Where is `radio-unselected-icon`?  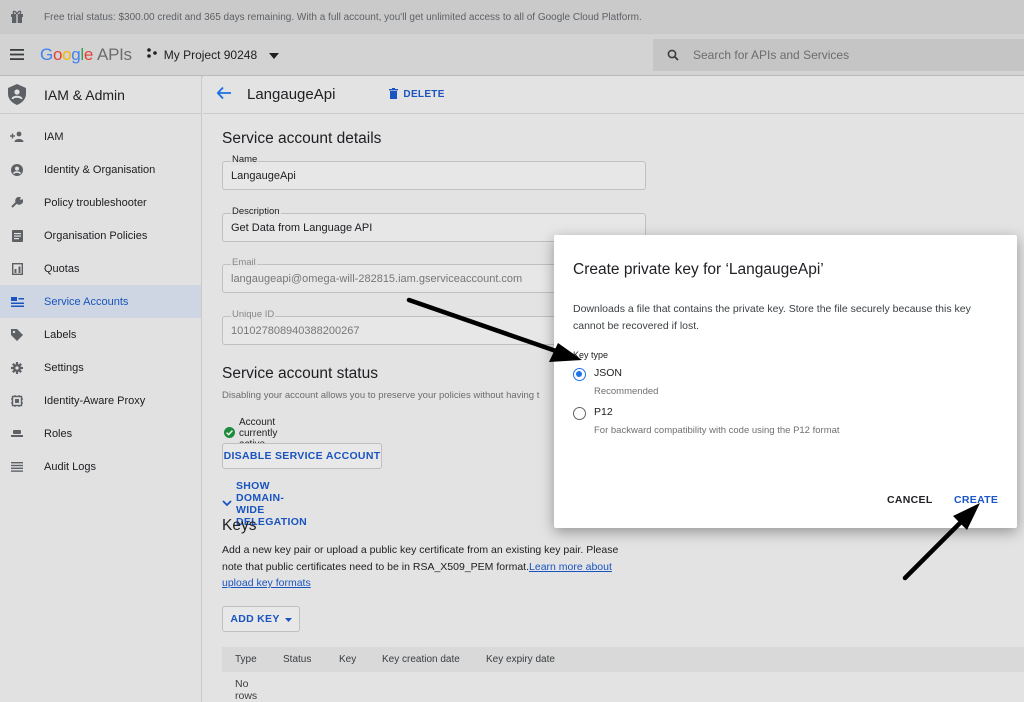
radio-unselected-icon is located at coordinates (579, 413).